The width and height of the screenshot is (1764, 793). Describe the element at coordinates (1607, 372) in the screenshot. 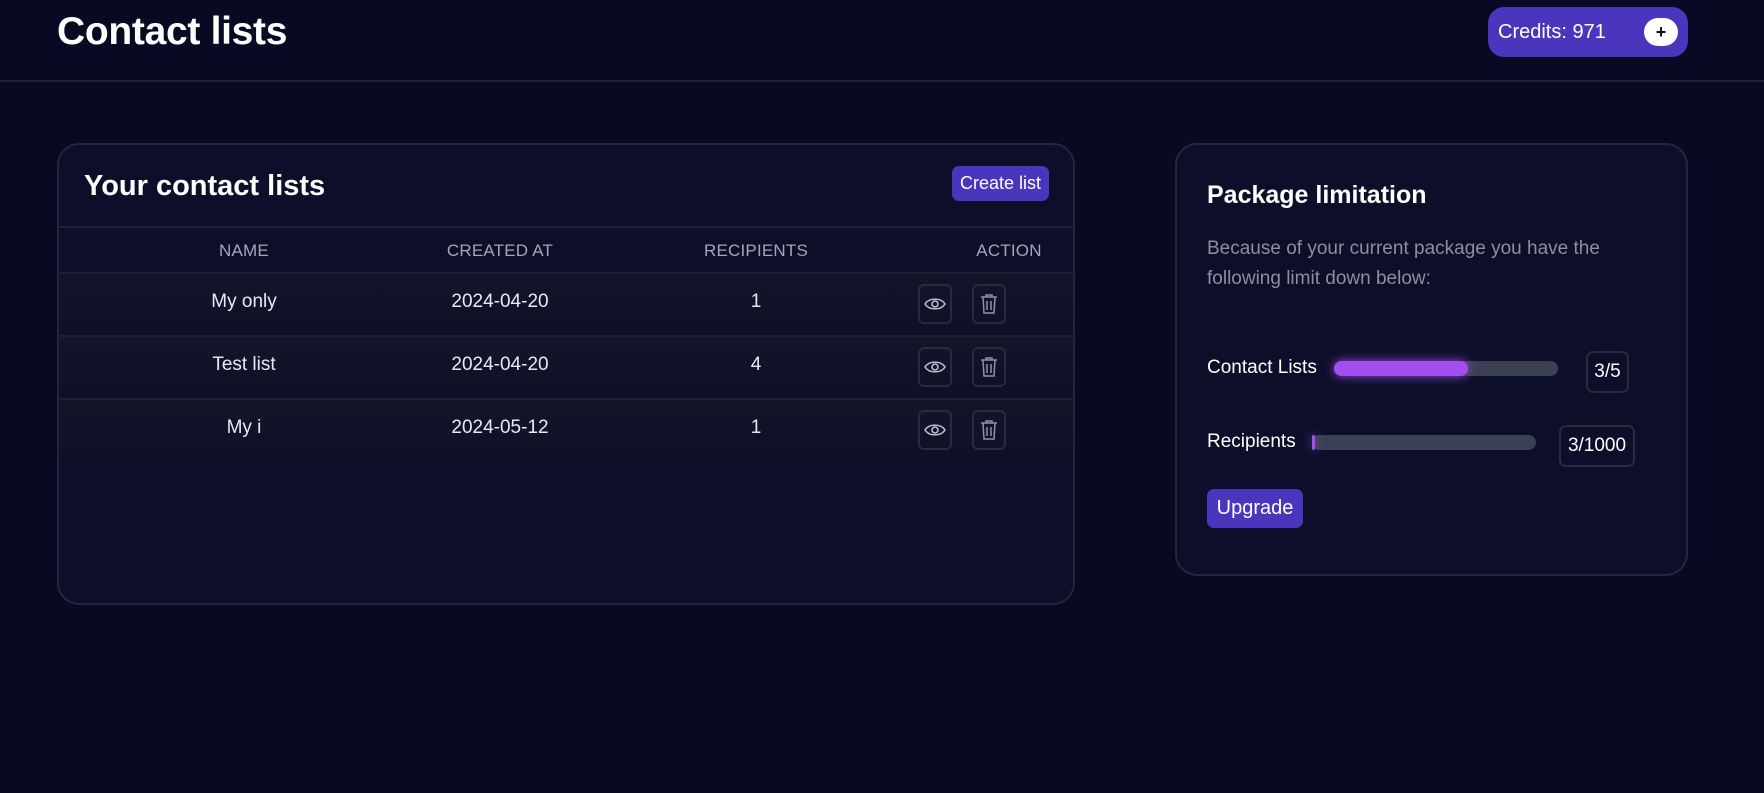

I see `contact-lists-usage: 3/5` at that location.